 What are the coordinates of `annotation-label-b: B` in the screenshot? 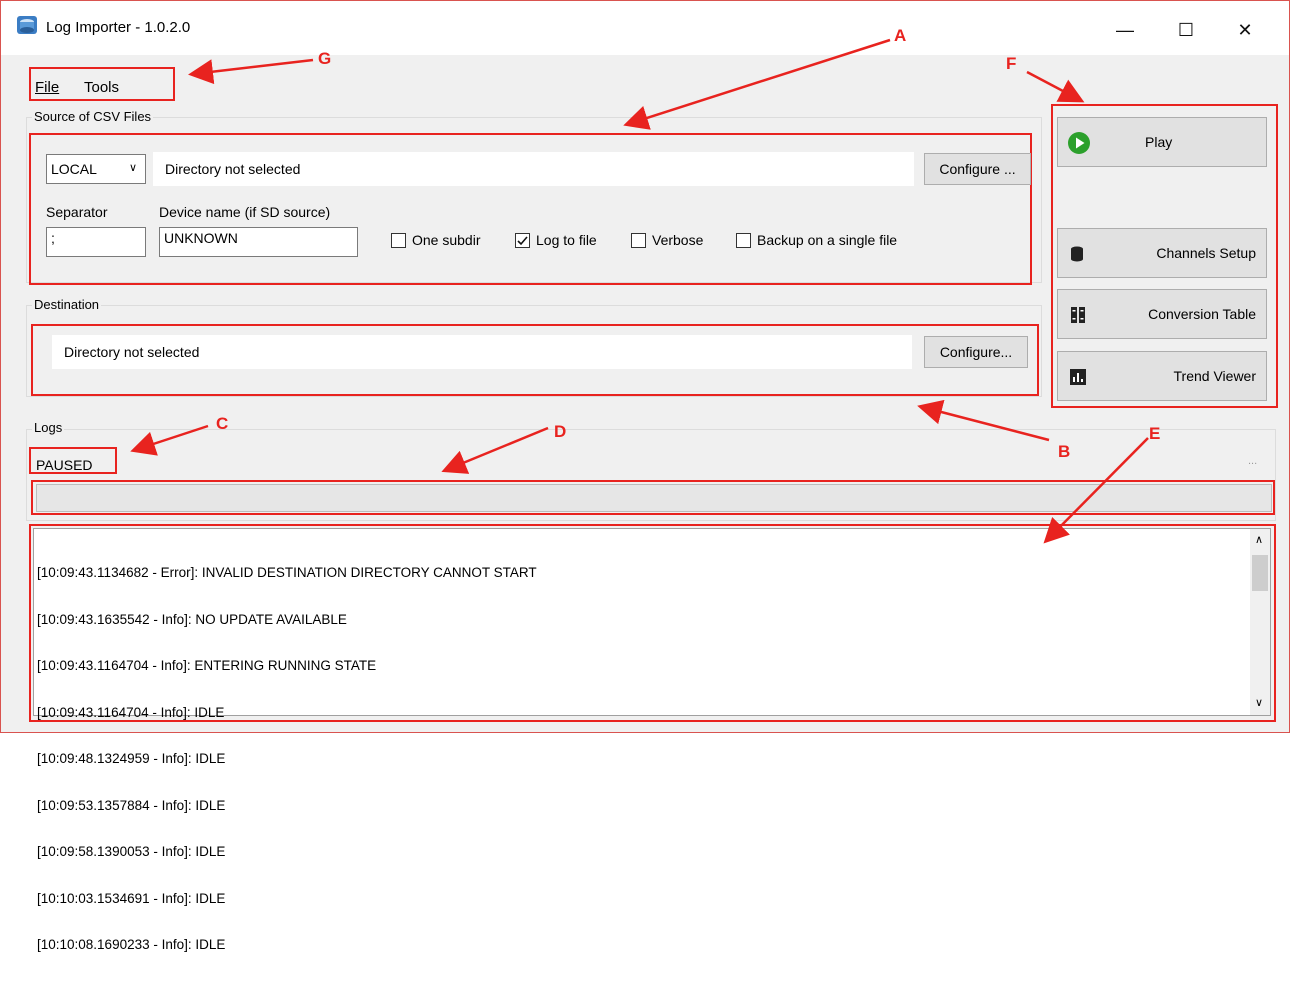 It's located at (1064, 451).